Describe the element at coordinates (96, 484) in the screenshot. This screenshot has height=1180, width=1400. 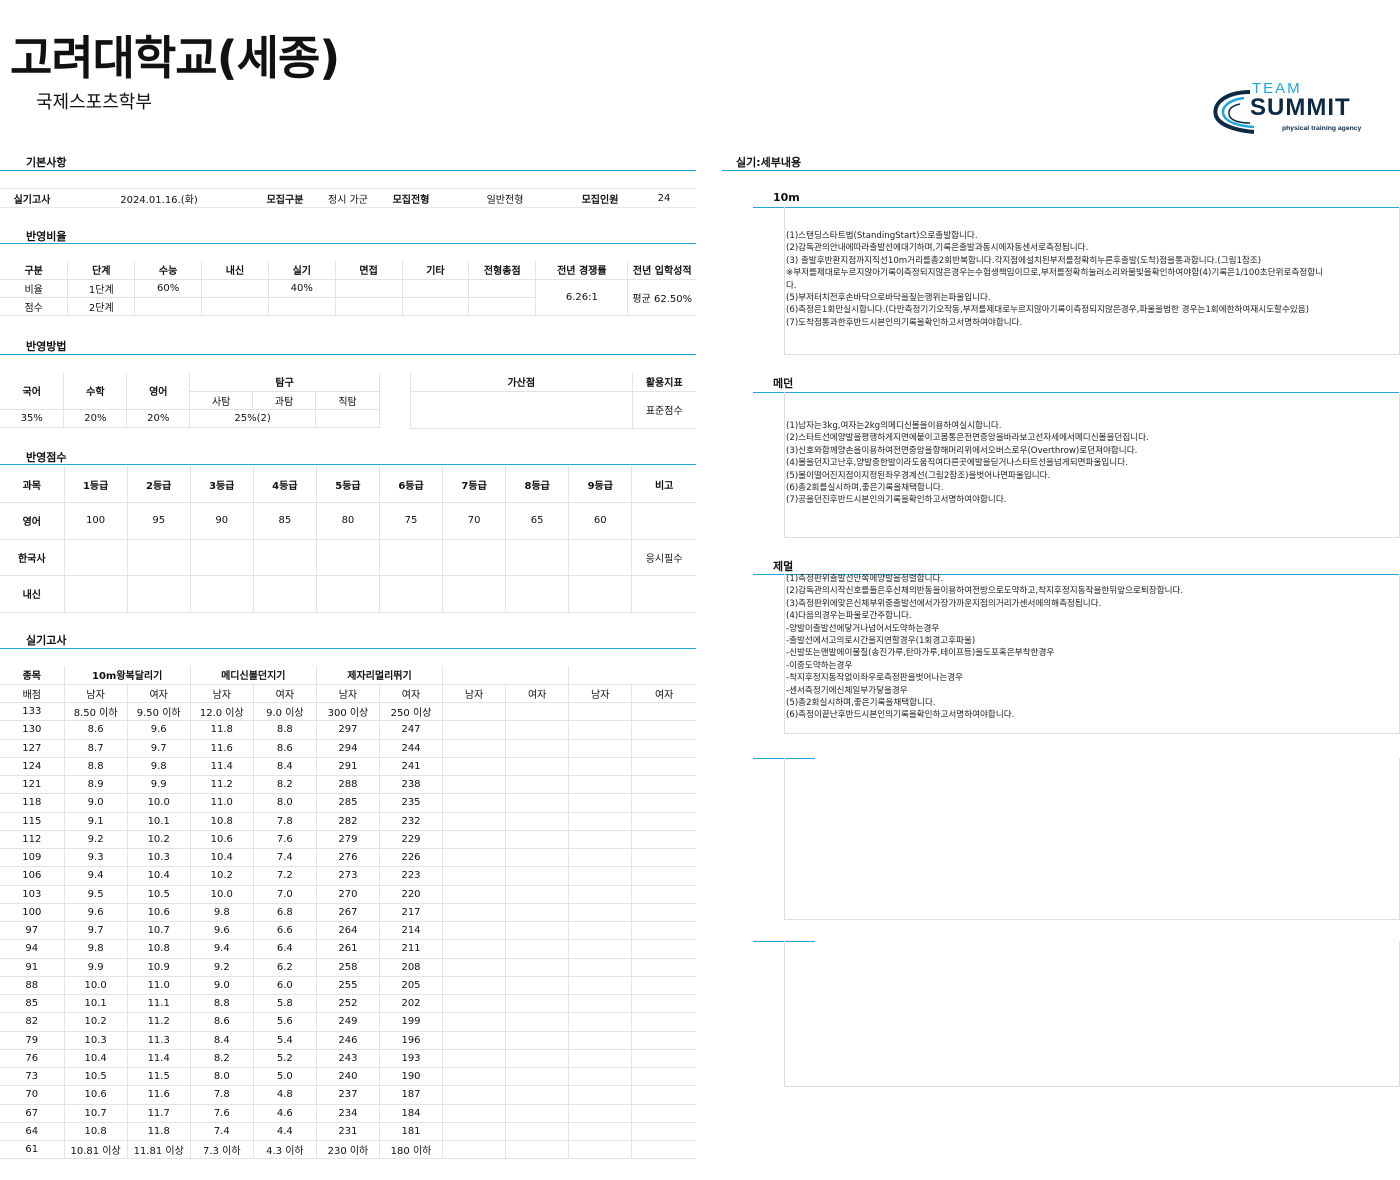
I see `score-headers-cell: 1등급` at that location.